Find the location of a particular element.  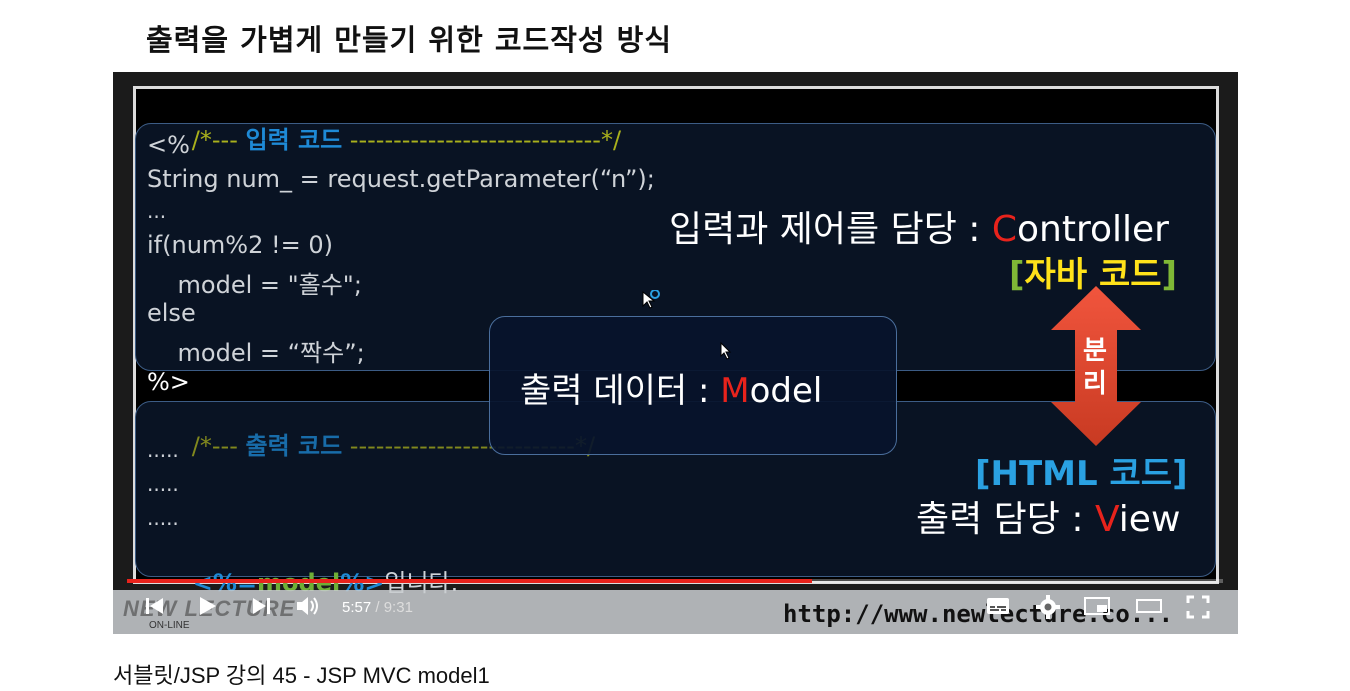

comment-suffix: -----------------------------*/ is located at coordinates (482, 140).